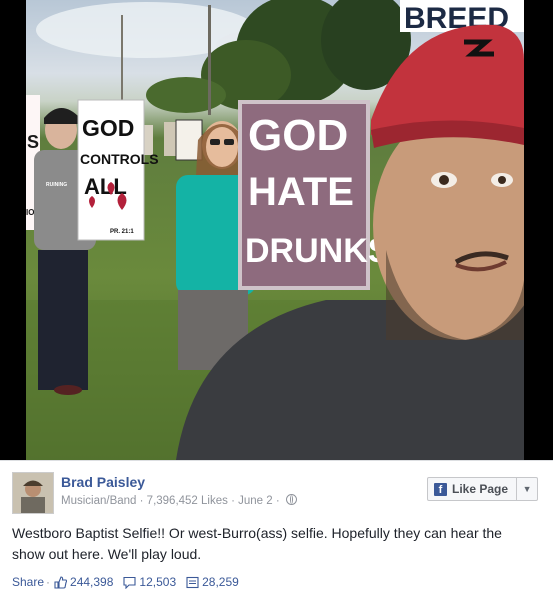 The width and height of the screenshot is (553, 606). What do you see at coordinates (119, 159) in the screenshot?
I see `sign-controls: CONTROLS` at bounding box center [119, 159].